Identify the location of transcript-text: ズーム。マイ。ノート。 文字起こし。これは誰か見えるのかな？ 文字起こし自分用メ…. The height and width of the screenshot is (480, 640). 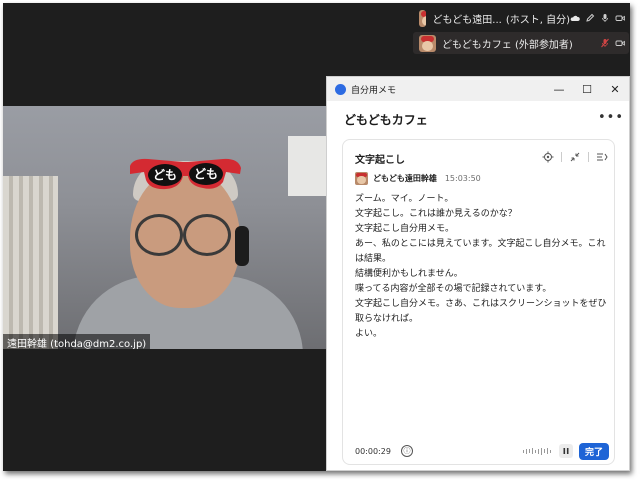
(481, 267).